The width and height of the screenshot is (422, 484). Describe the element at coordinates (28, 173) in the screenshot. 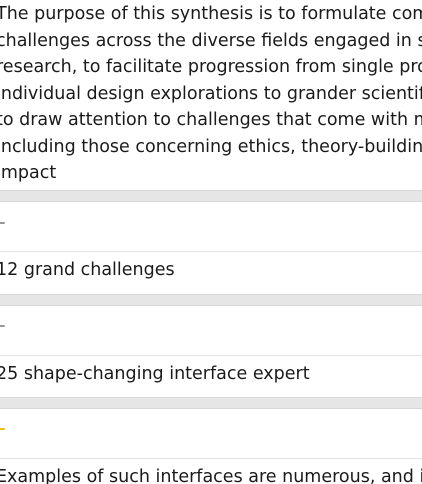

I see `summary-line: impact` at that location.